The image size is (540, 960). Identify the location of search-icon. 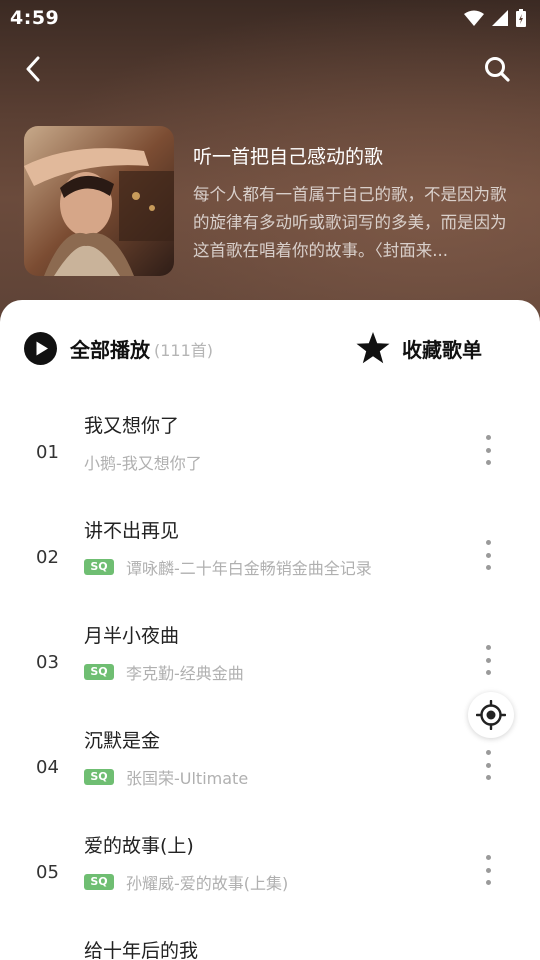
(497, 69).